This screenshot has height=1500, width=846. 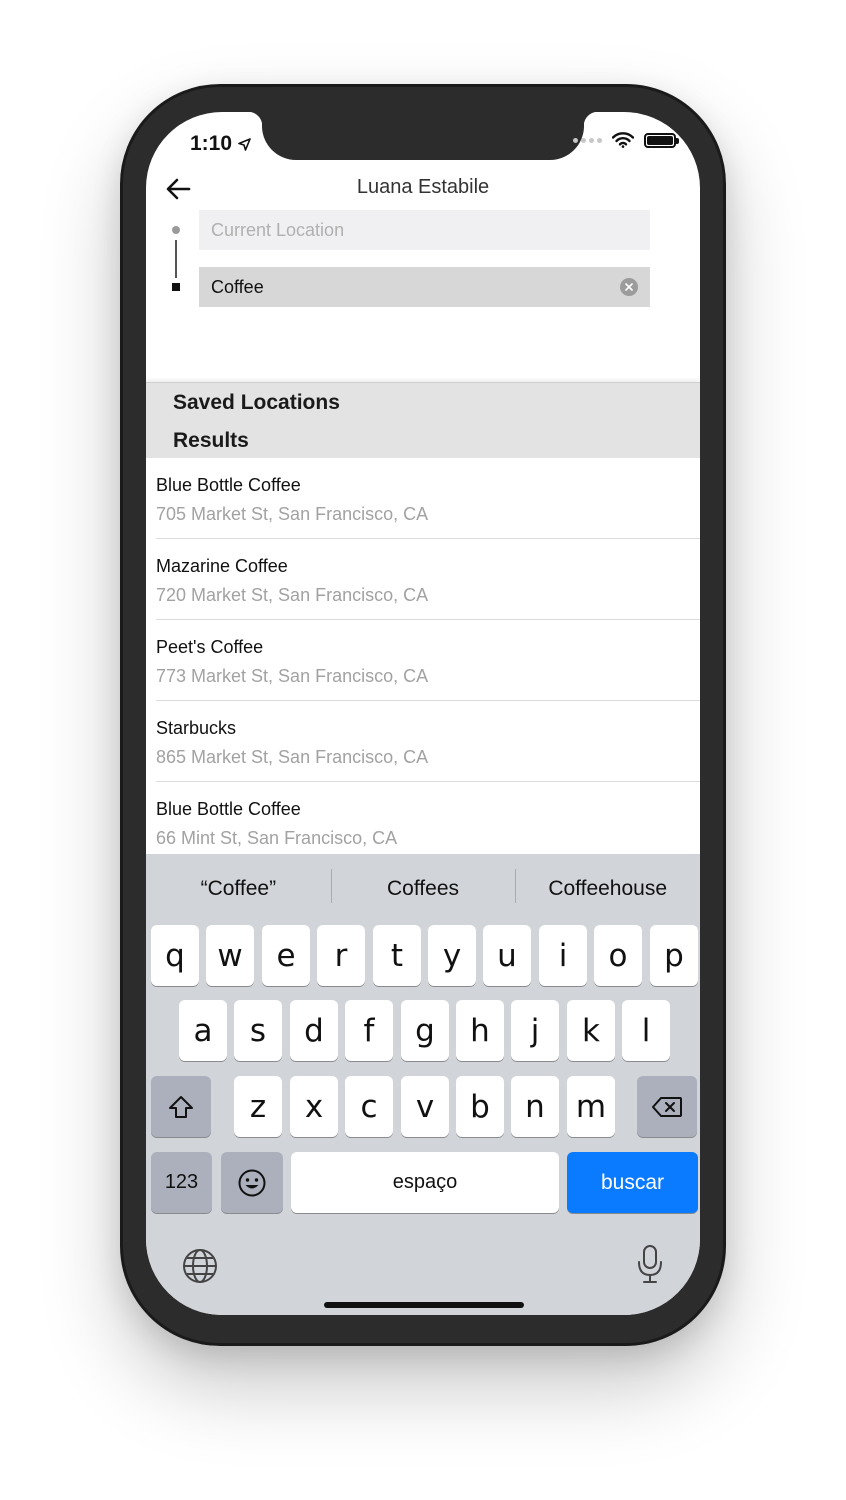 What do you see at coordinates (423, 420) in the screenshot?
I see `section-header: Saved Locations Results` at bounding box center [423, 420].